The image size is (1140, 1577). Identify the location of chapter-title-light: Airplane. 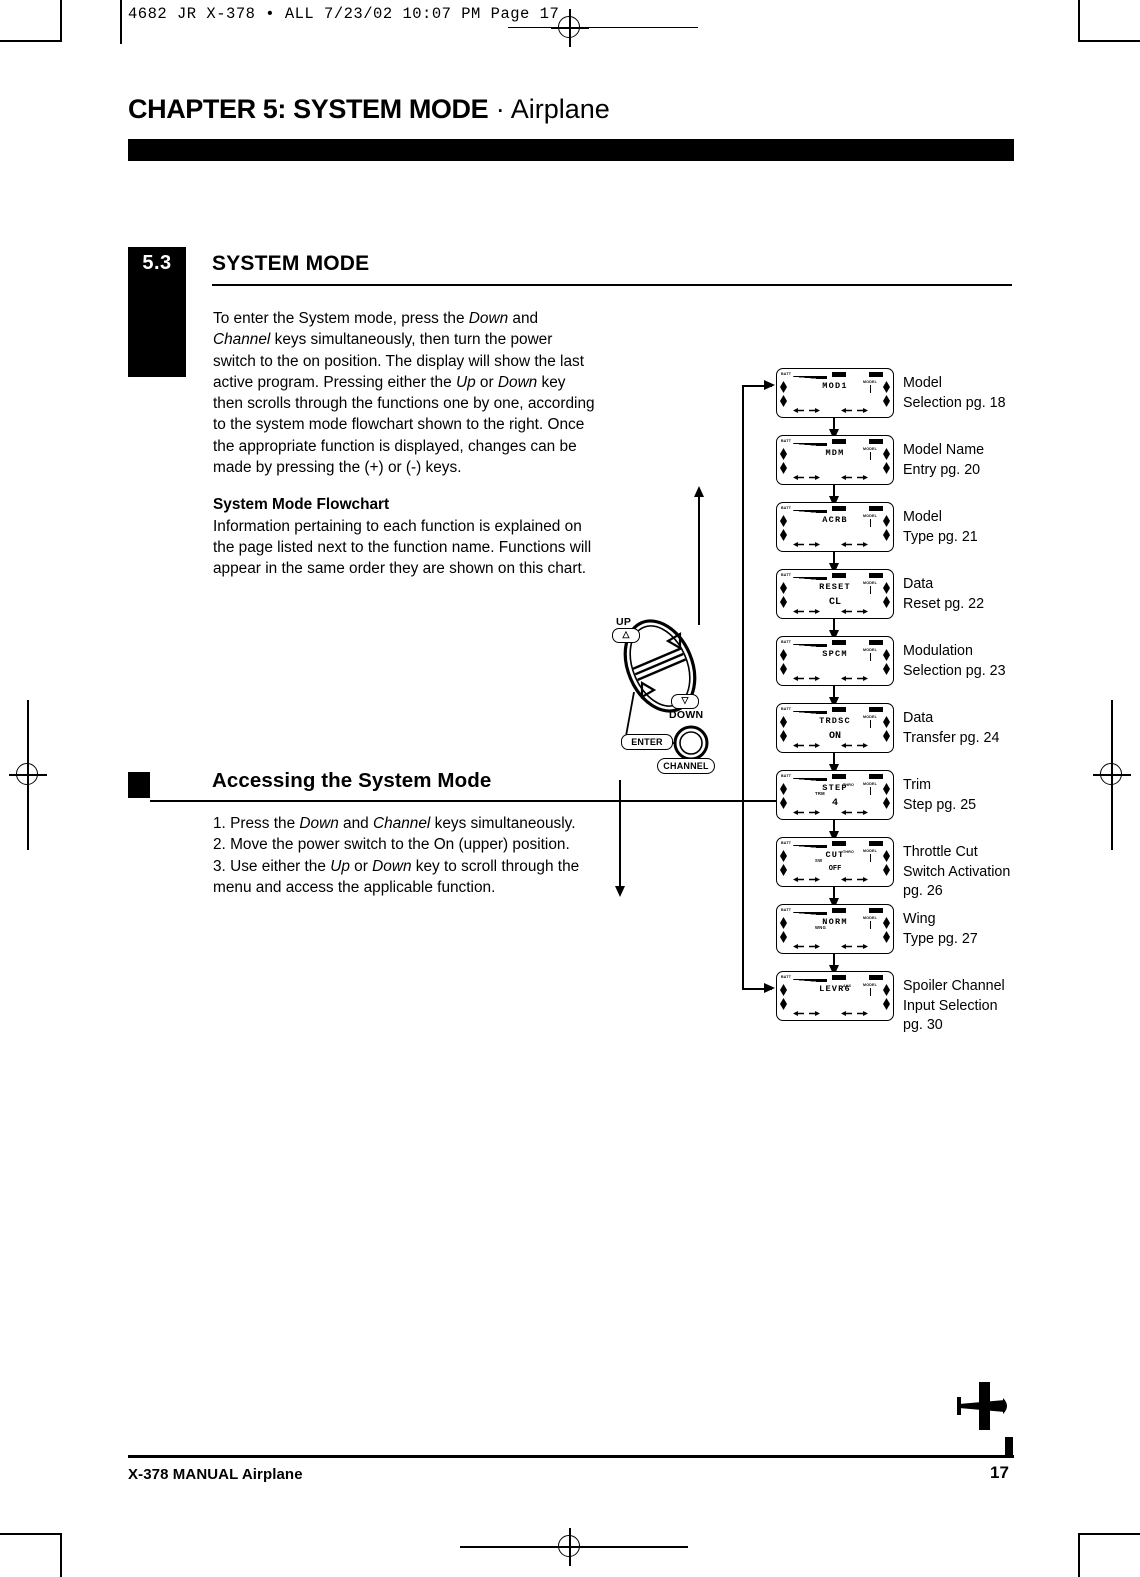
(560, 109).